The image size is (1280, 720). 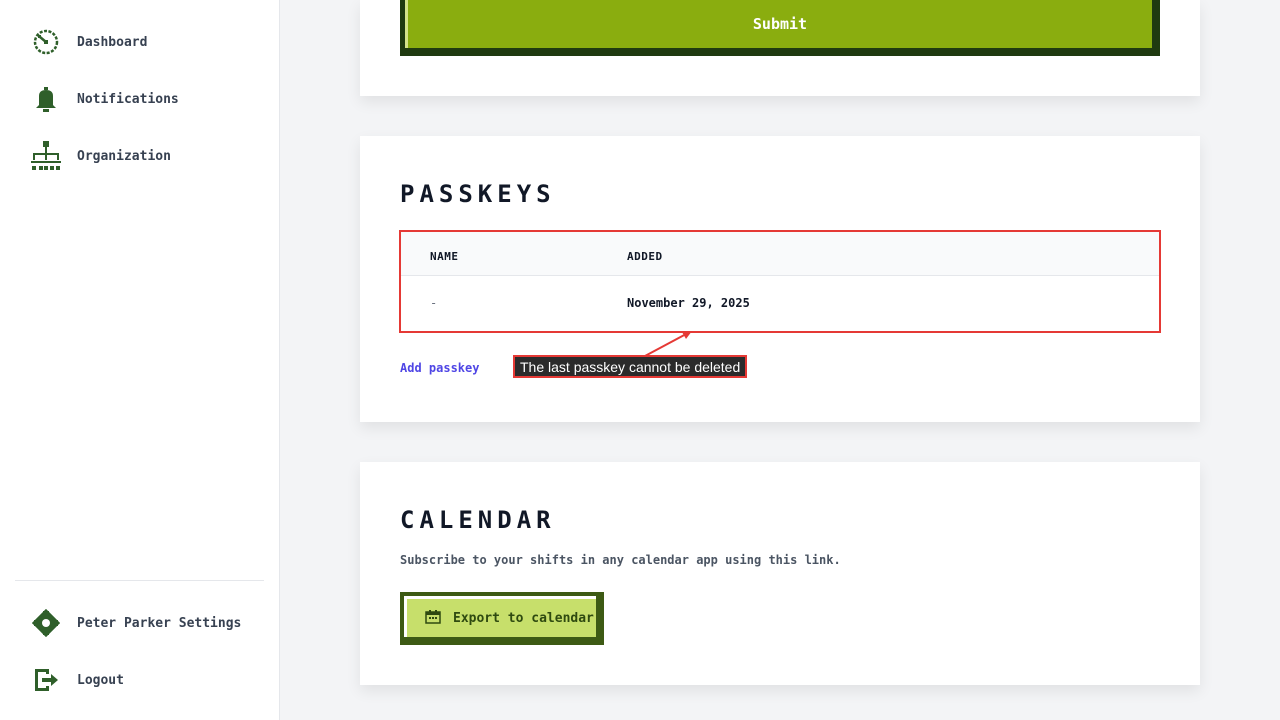 I want to click on sidebar-item-settings: Peter Parker Settings, so click(x=145, y=623).